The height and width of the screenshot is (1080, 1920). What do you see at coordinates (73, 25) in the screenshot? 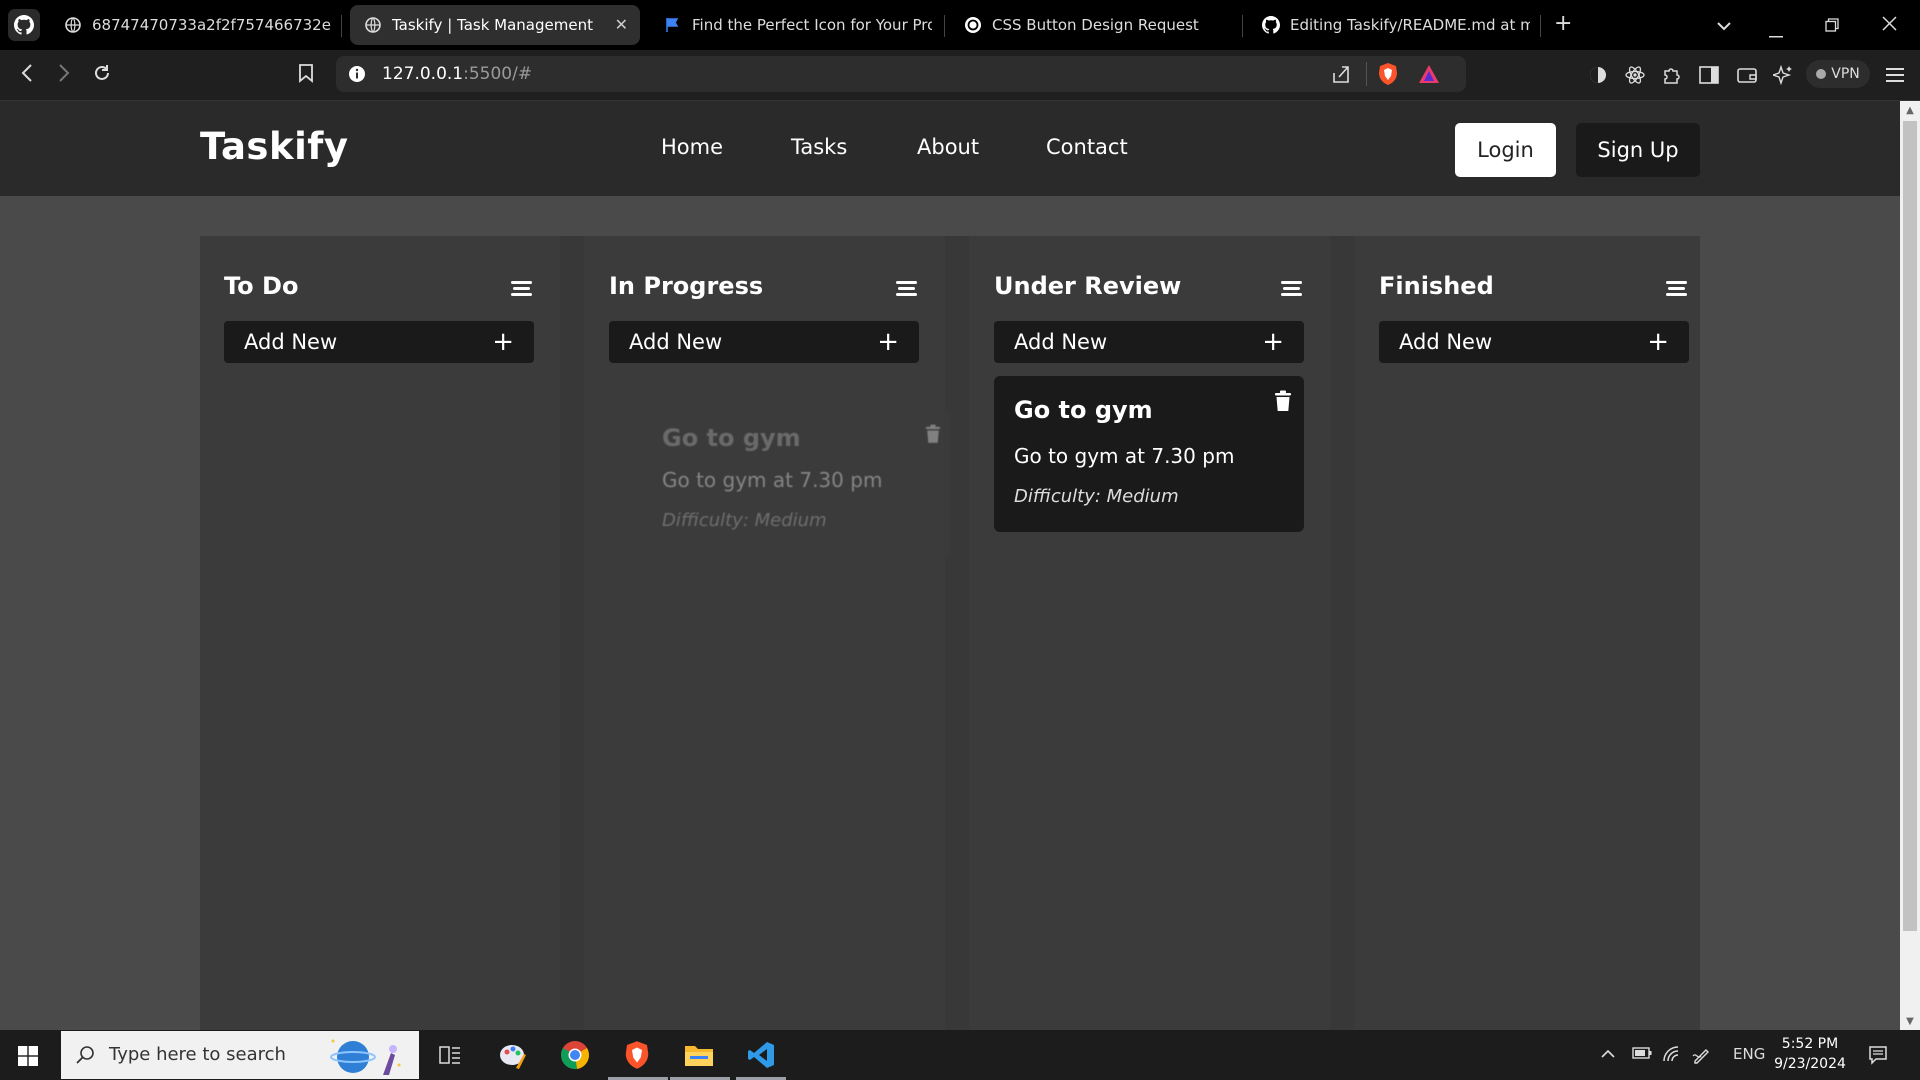
I see `globe-icon` at bounding box center [73, 25].